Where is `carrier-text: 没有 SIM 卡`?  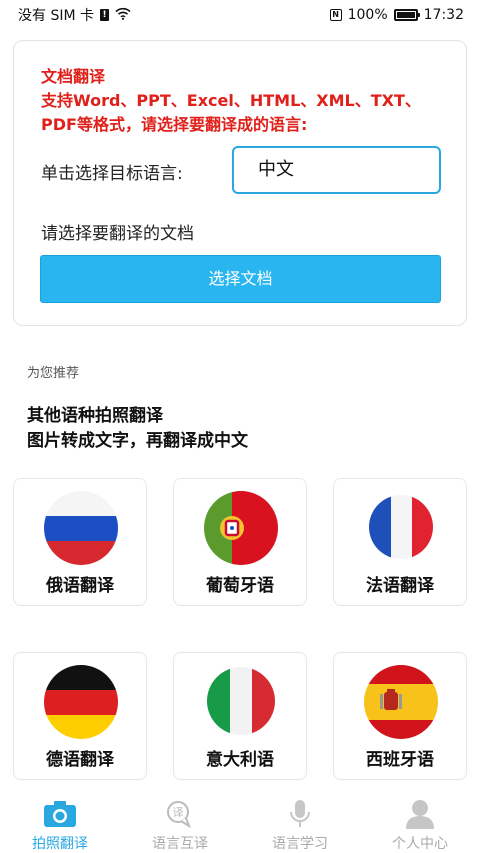 carrier-text: 没有 SIM 卡 is located at coordinates (56, 16).